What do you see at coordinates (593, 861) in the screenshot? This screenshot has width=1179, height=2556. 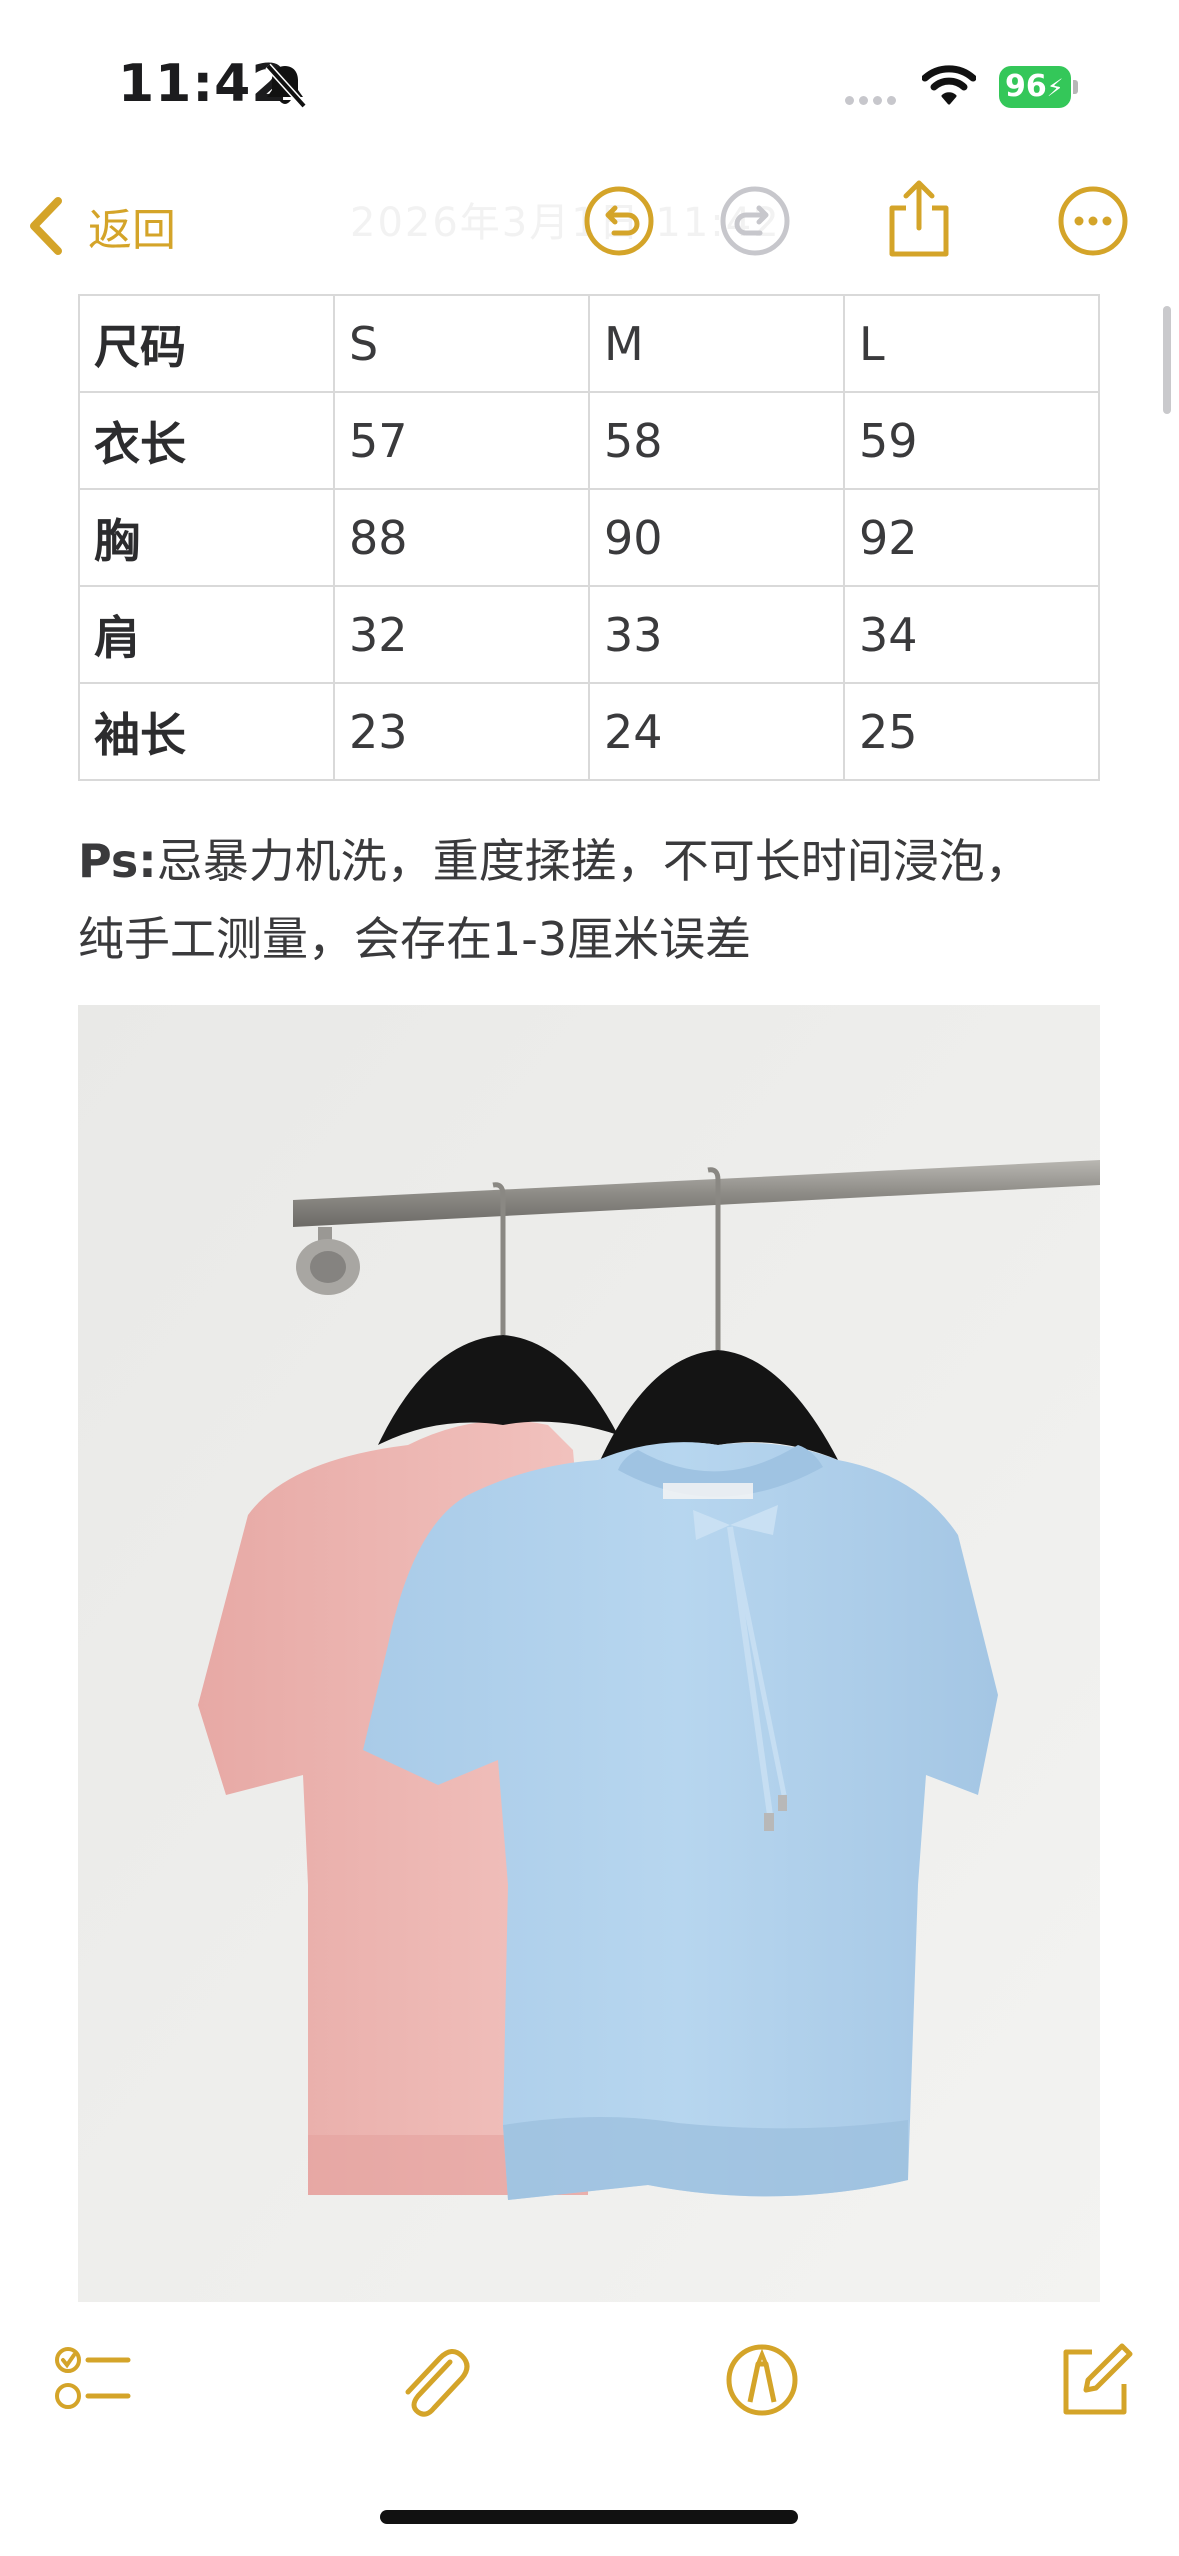 I see `note-line-1: 忌暴力机洗，重度揉搓，不可长时间浸泡，` at bounding box center [593, 861].